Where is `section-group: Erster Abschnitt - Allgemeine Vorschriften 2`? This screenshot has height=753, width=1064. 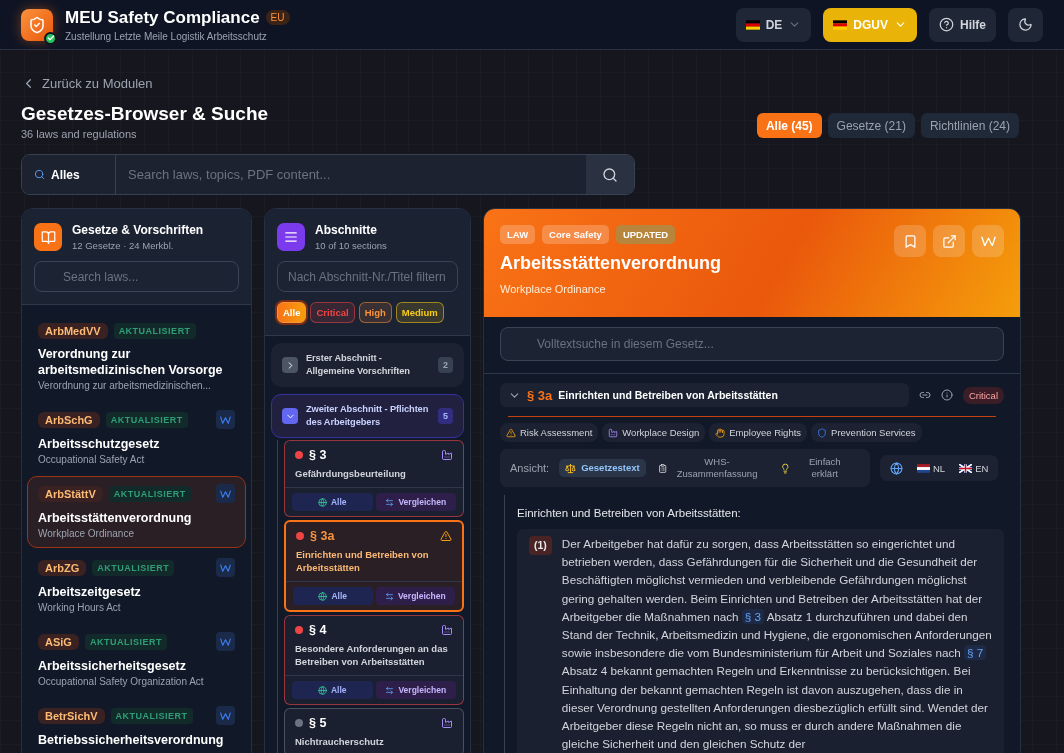
section-group: Erster Abschnitt - Allgemeine Vorschriften 2 is located at coordinates (367, 365).